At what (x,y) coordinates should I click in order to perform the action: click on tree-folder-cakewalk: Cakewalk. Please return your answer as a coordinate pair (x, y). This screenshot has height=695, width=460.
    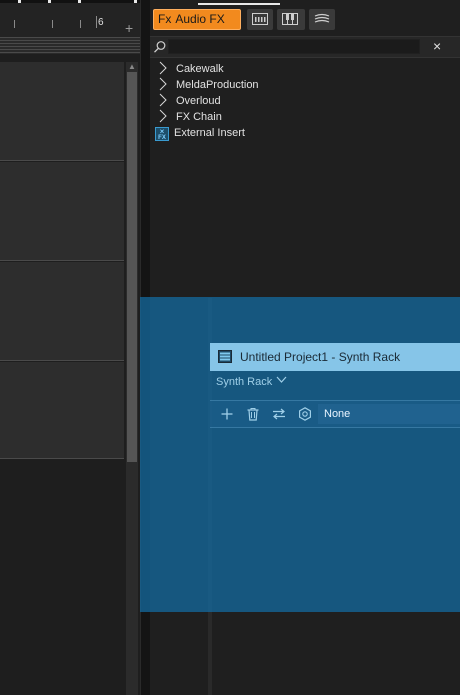
    Looking at the image, I should click on (190, 69).